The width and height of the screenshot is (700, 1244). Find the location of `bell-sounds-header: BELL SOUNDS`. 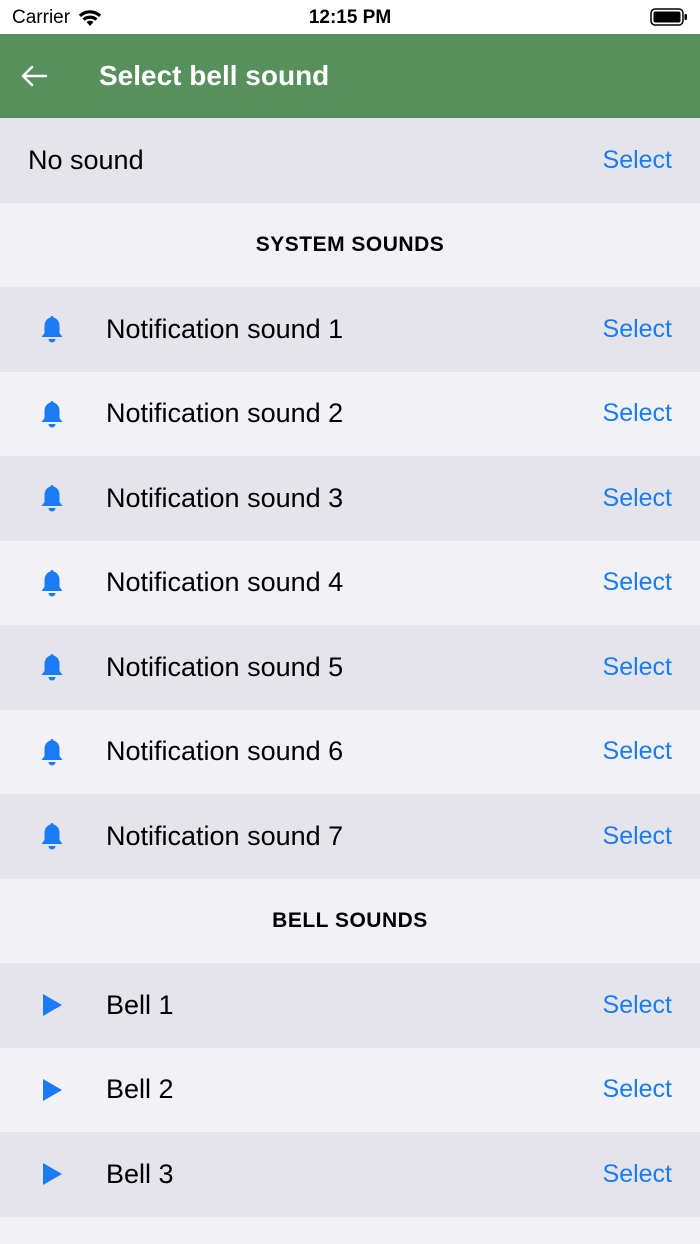

bell-sounds-header: BELL SOUNDS is located at coordinates (350, 920).